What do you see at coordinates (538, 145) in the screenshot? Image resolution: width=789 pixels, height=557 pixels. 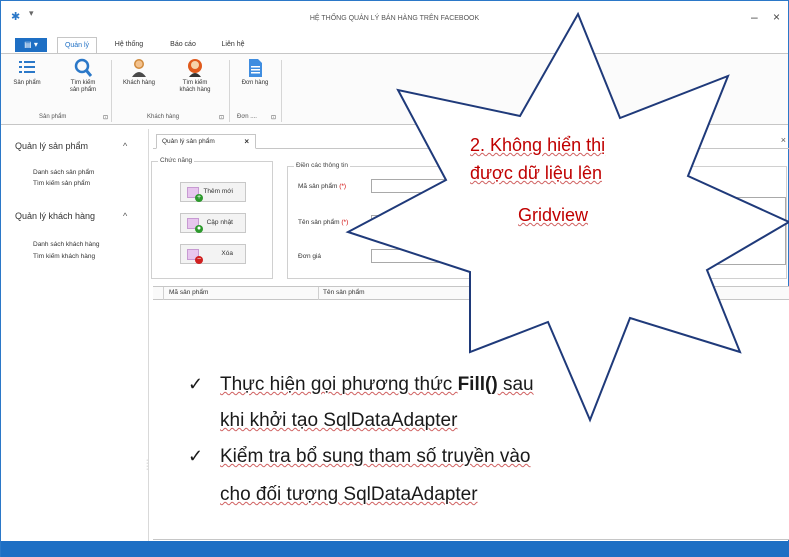 I see `callout-line-1: 2. Không hiển thị` at bounding box center [538, 145].